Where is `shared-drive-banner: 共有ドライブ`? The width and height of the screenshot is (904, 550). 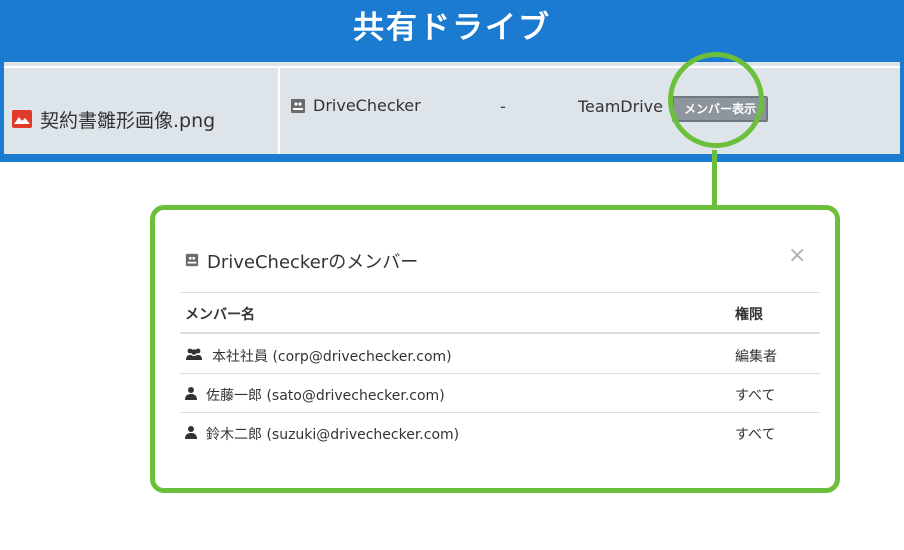
shared-drive-banner: 共有ドライブ is located at coordinates (452, 29).